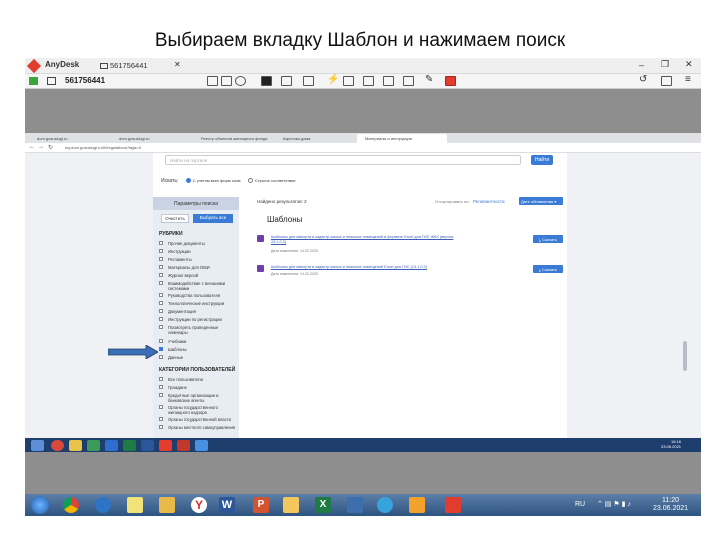 The width and height of the screenshot is (720, 540). What do you see at coordinates (199, 286) in the screenshot?
I see `rubric-item: Взаимодействие с внешними системами` at bounding box center [199, 286].